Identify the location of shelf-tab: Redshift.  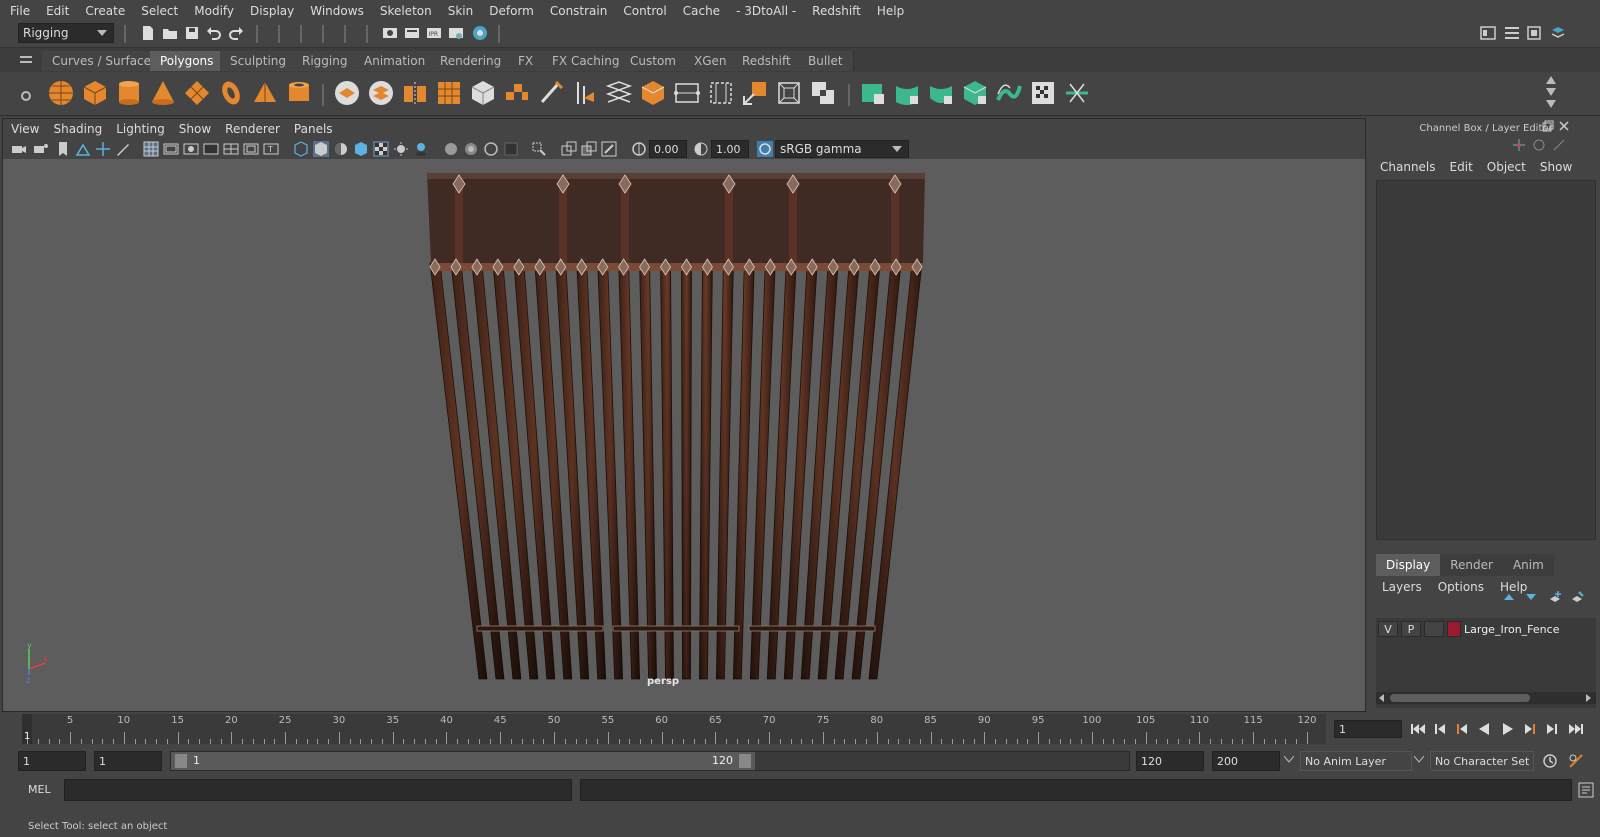
(767, 61).